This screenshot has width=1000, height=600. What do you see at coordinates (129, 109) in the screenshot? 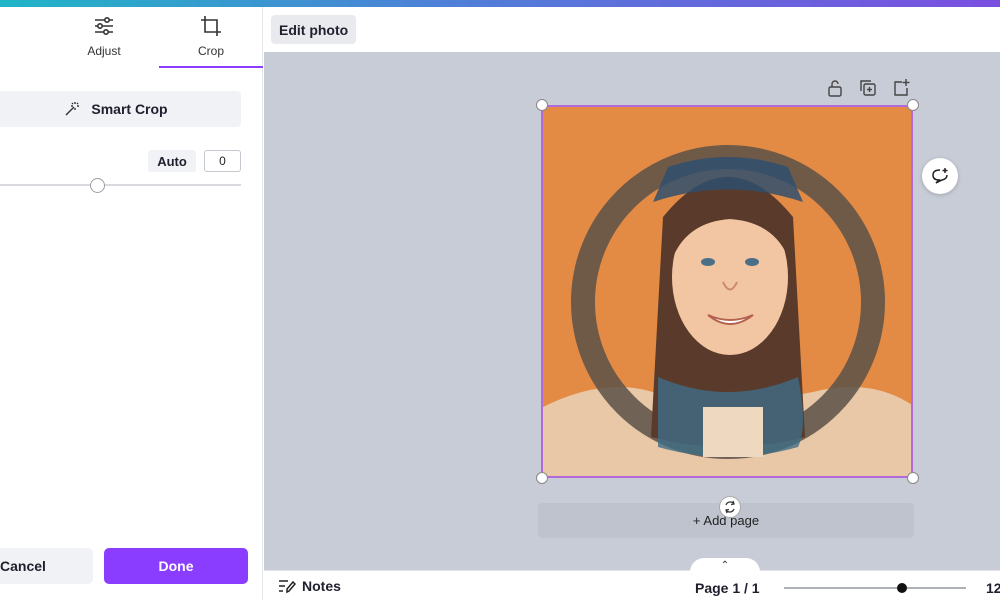
I see `smart-crop-label: Smart Crop` at bounding box center [129, 109].